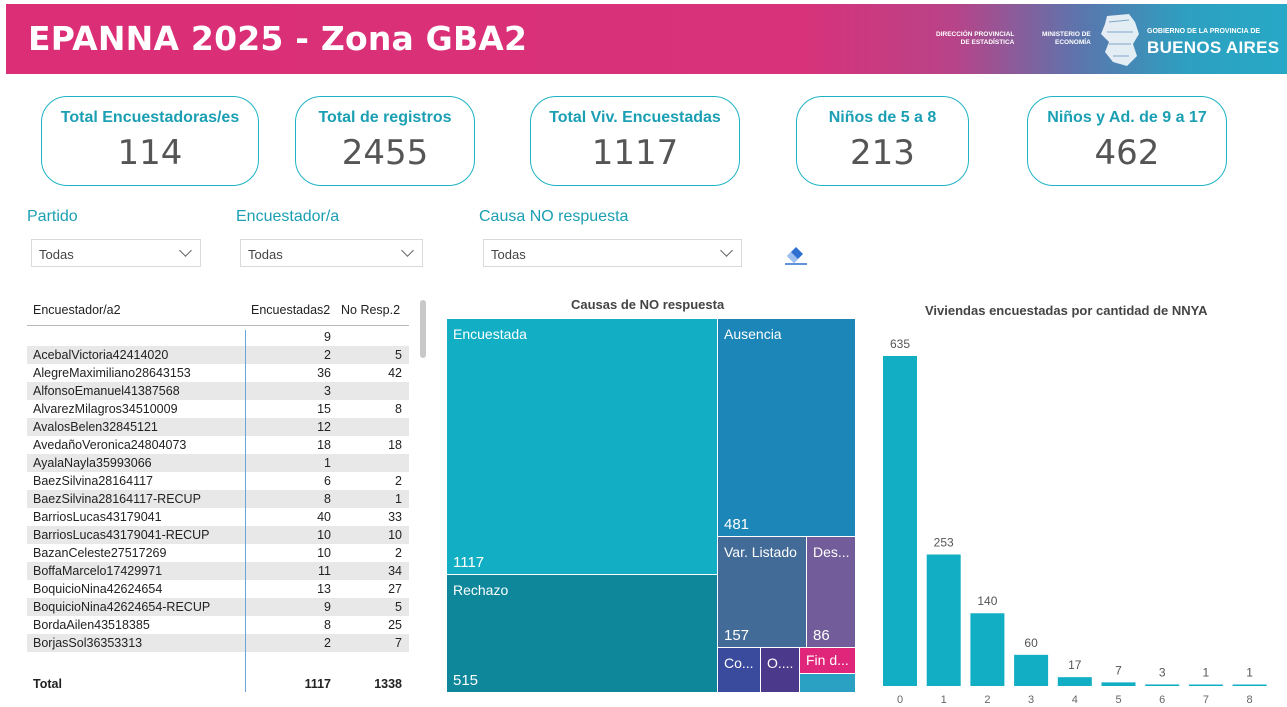 The height and width of the screenshot is (707, 1287). What do you see at coordinates (327, 463) in the screenshot?
I see `cell-encuestadas: 1` at bounding box center [327, 463].